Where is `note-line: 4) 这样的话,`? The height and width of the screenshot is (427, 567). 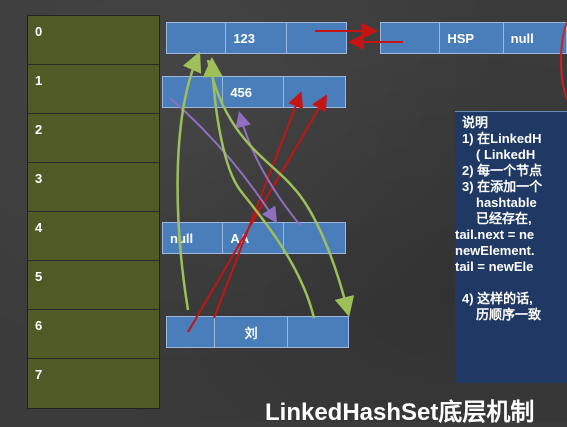 note-line: 4) 这样的话, is located at coordinates (497, 298).